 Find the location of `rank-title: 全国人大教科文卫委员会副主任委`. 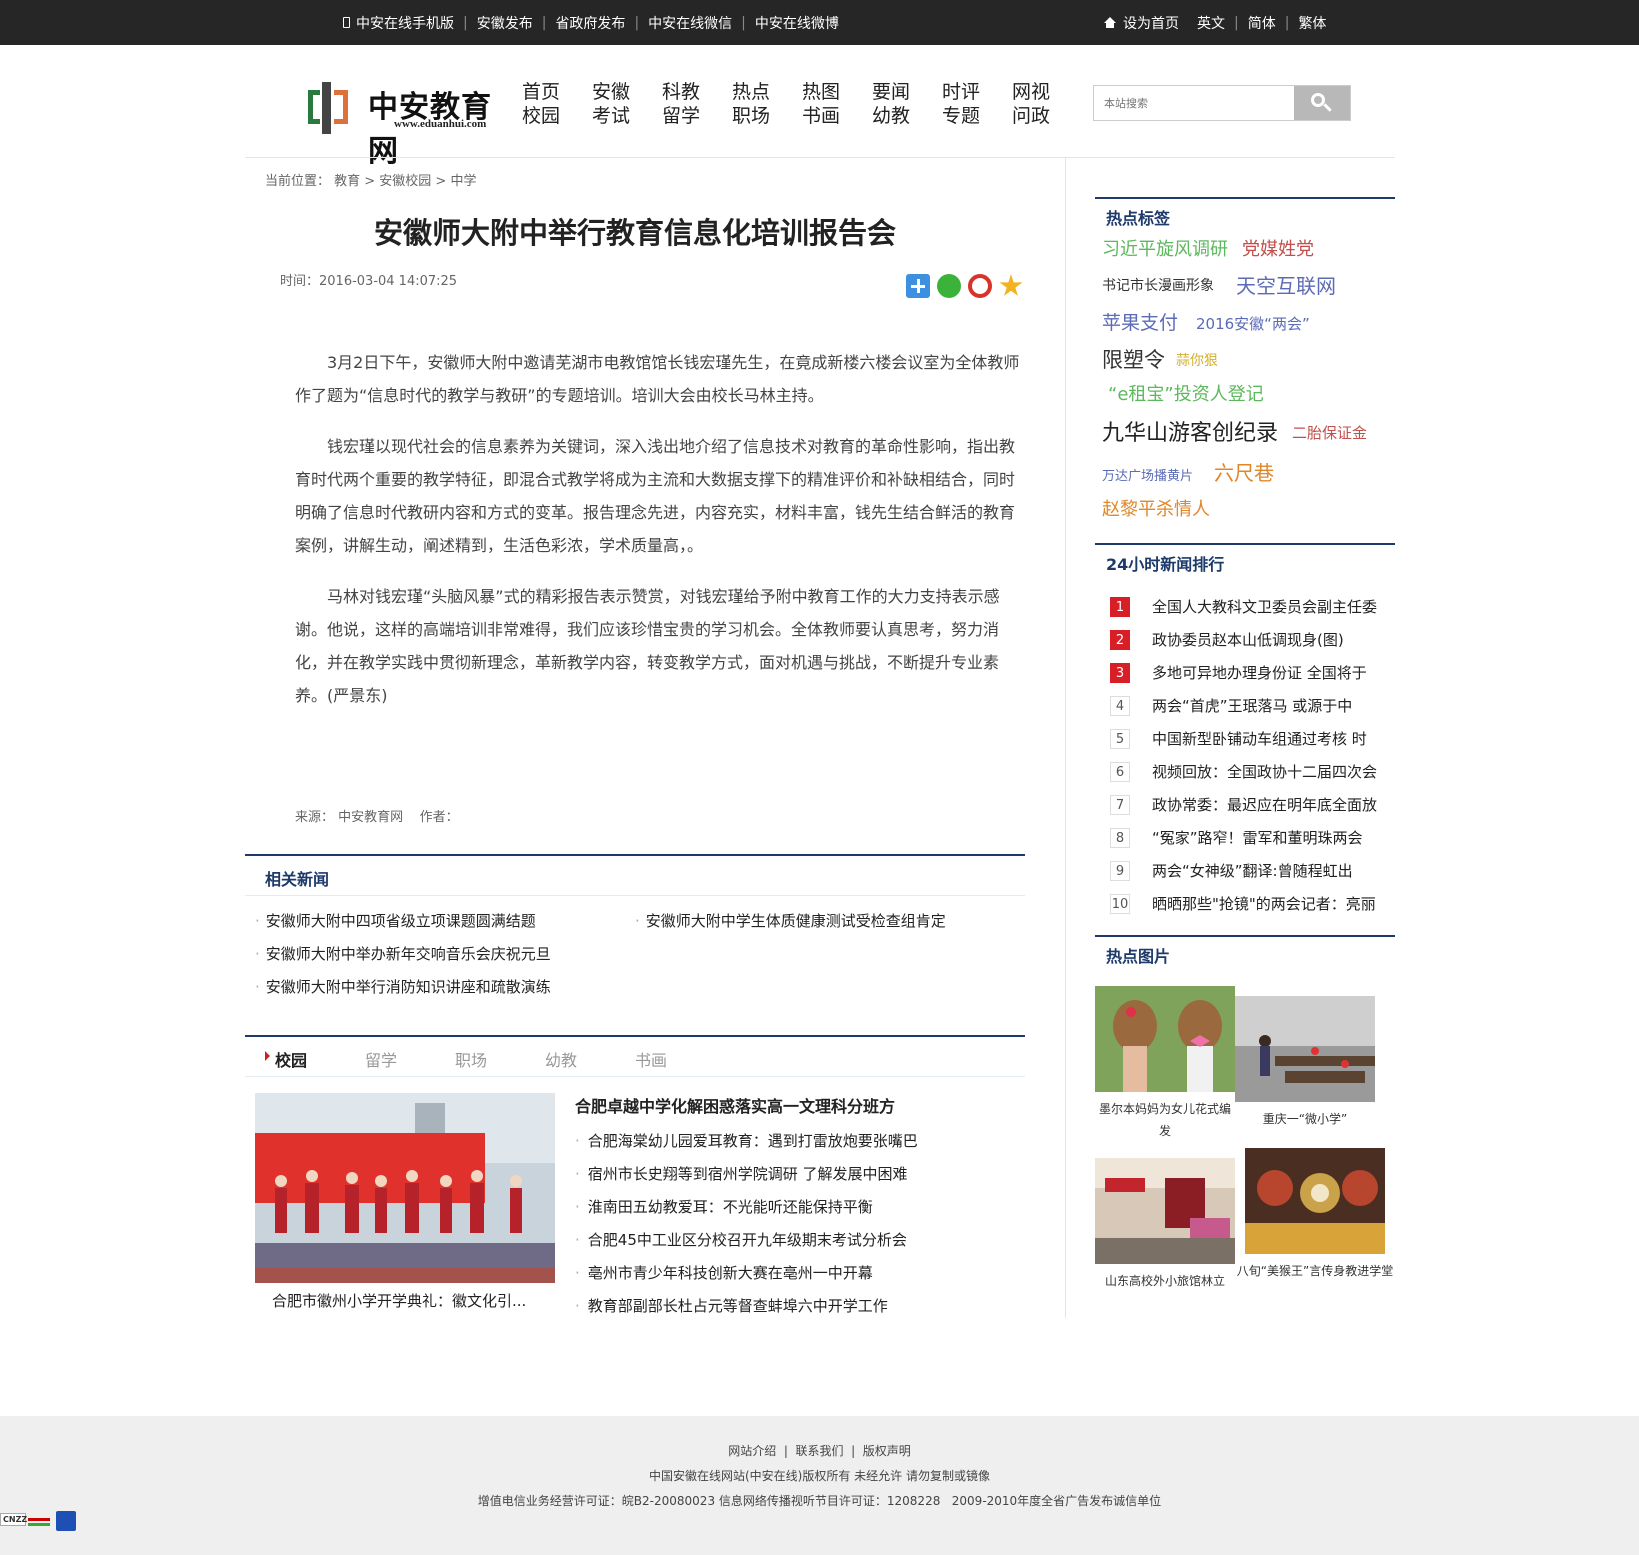

rank-title: 全国人大教科文卫委员会副主任委 is located at coordinates (1265, 607).